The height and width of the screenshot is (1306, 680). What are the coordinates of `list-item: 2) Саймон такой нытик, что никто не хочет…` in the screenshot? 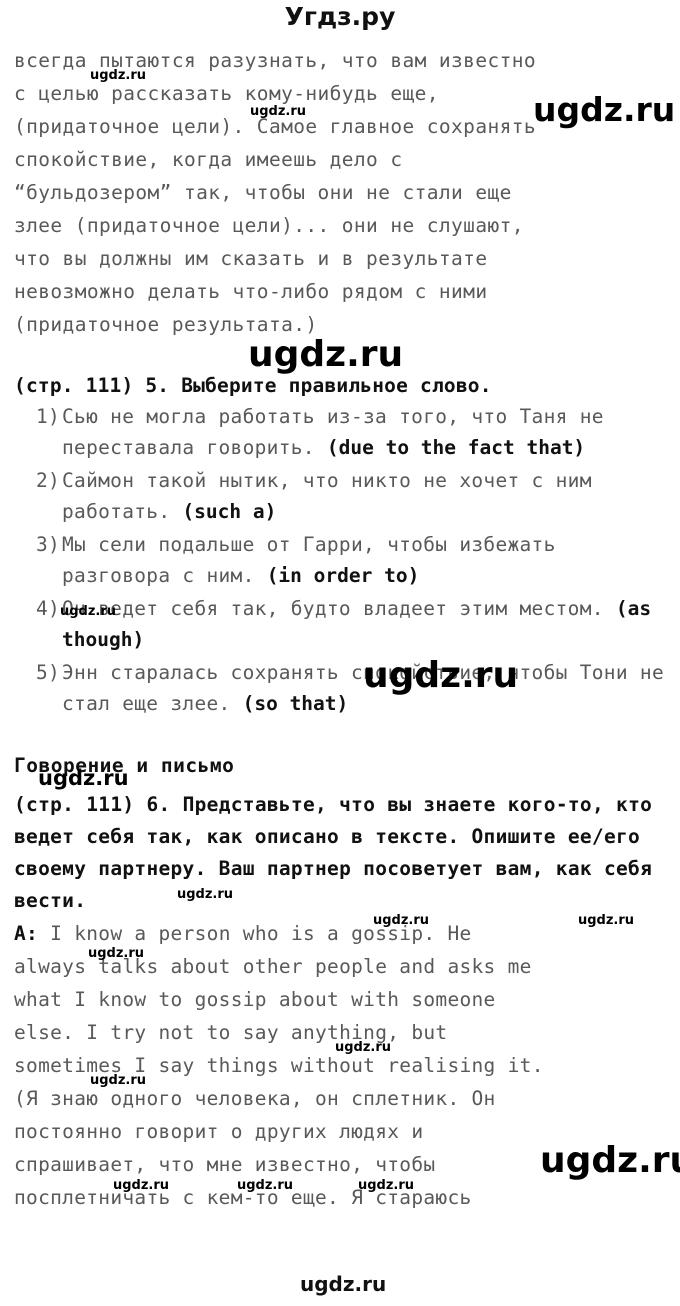 It's located at (340, 496).